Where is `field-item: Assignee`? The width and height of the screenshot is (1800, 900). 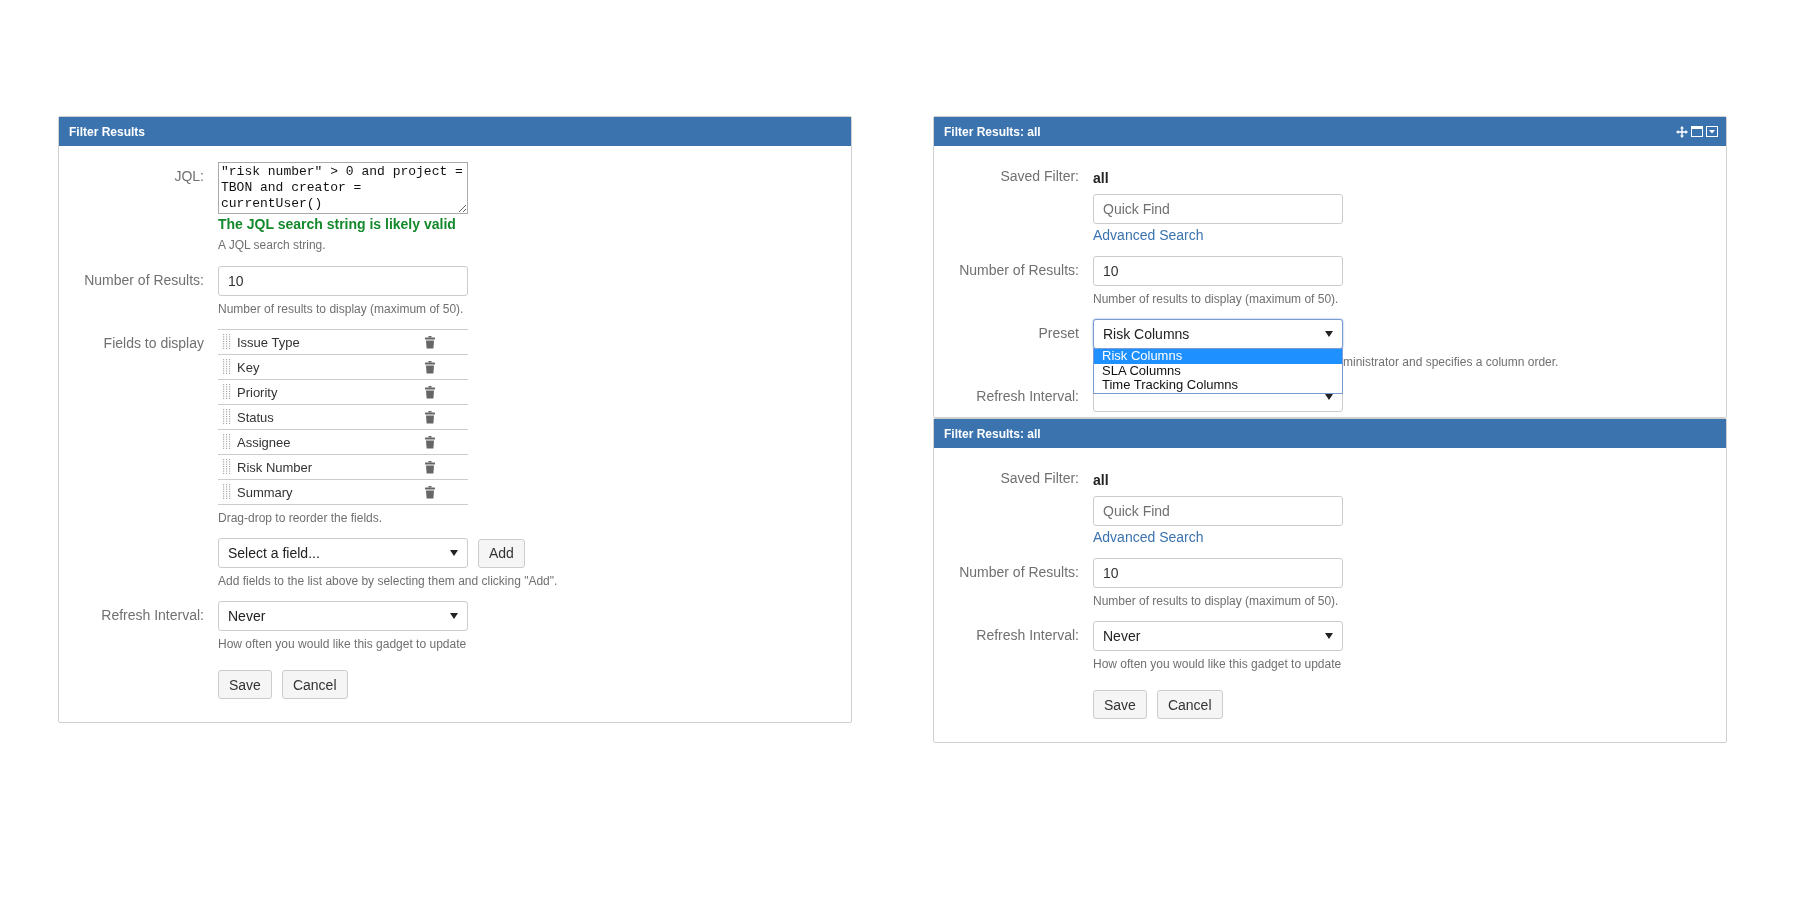
field-item: Assignee is located at coordinates (331, 442).